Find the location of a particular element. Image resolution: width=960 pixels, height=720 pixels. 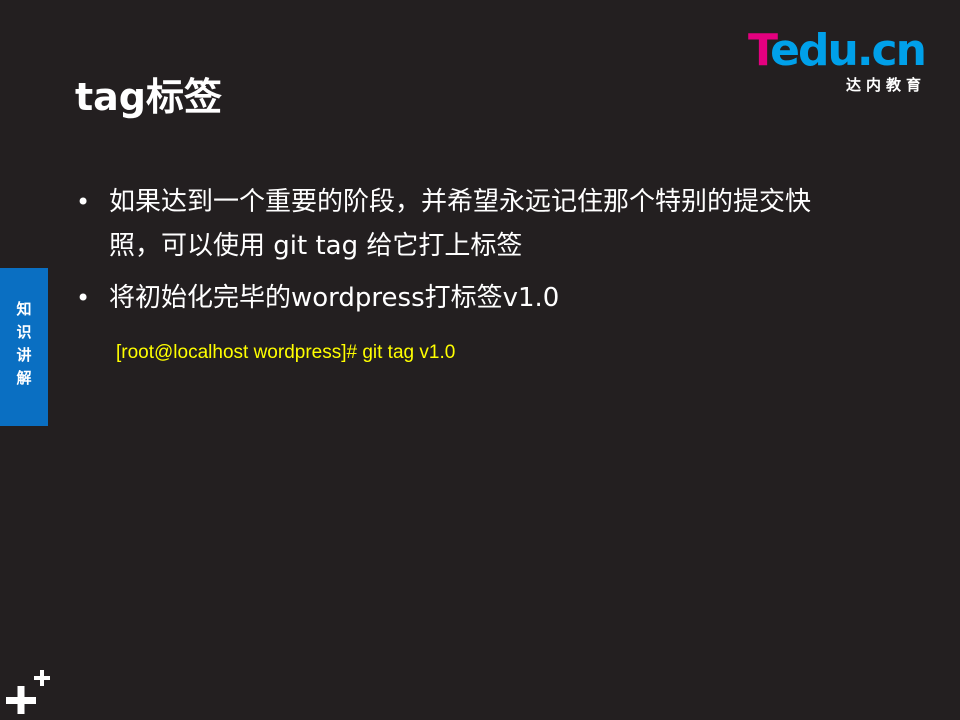

logo-letters-rest: edu.cn is located at coordinates (848, 50).